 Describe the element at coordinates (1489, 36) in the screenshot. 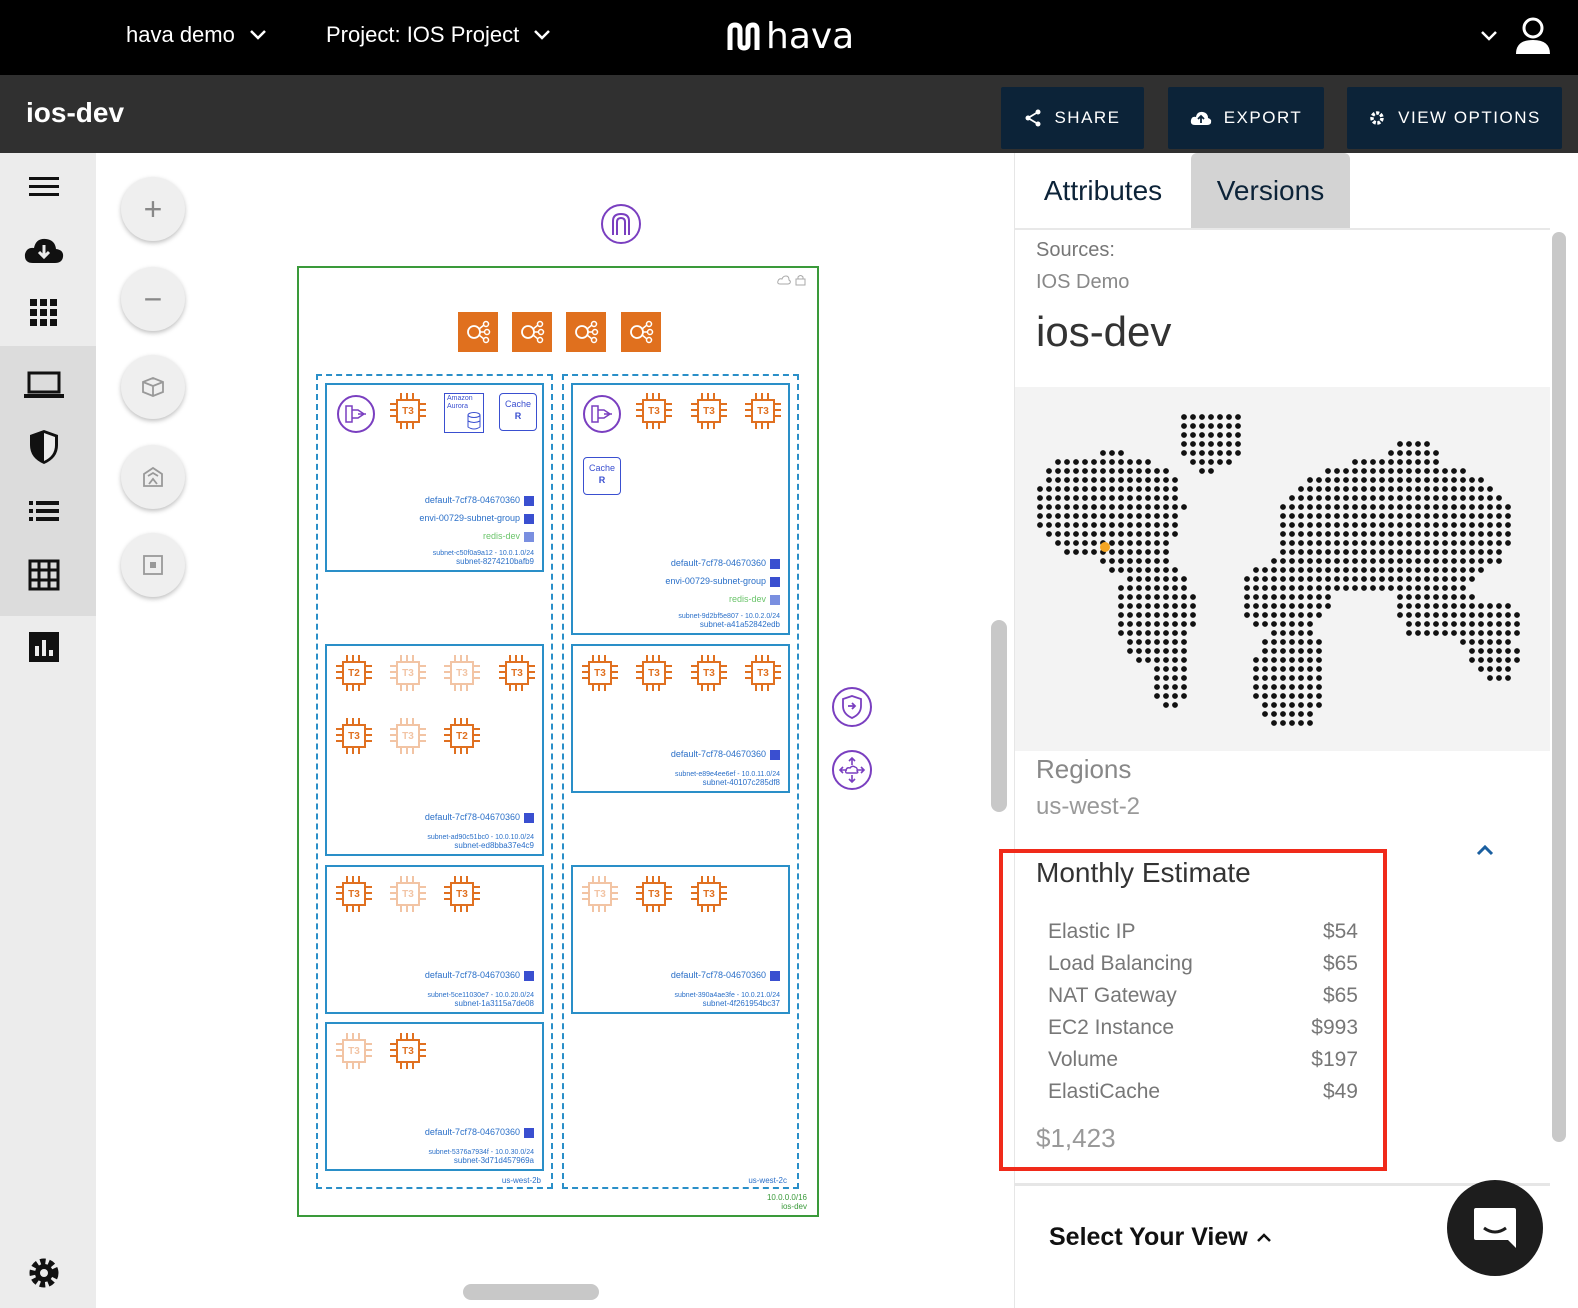

I see `chevron-down-icon` at that location.